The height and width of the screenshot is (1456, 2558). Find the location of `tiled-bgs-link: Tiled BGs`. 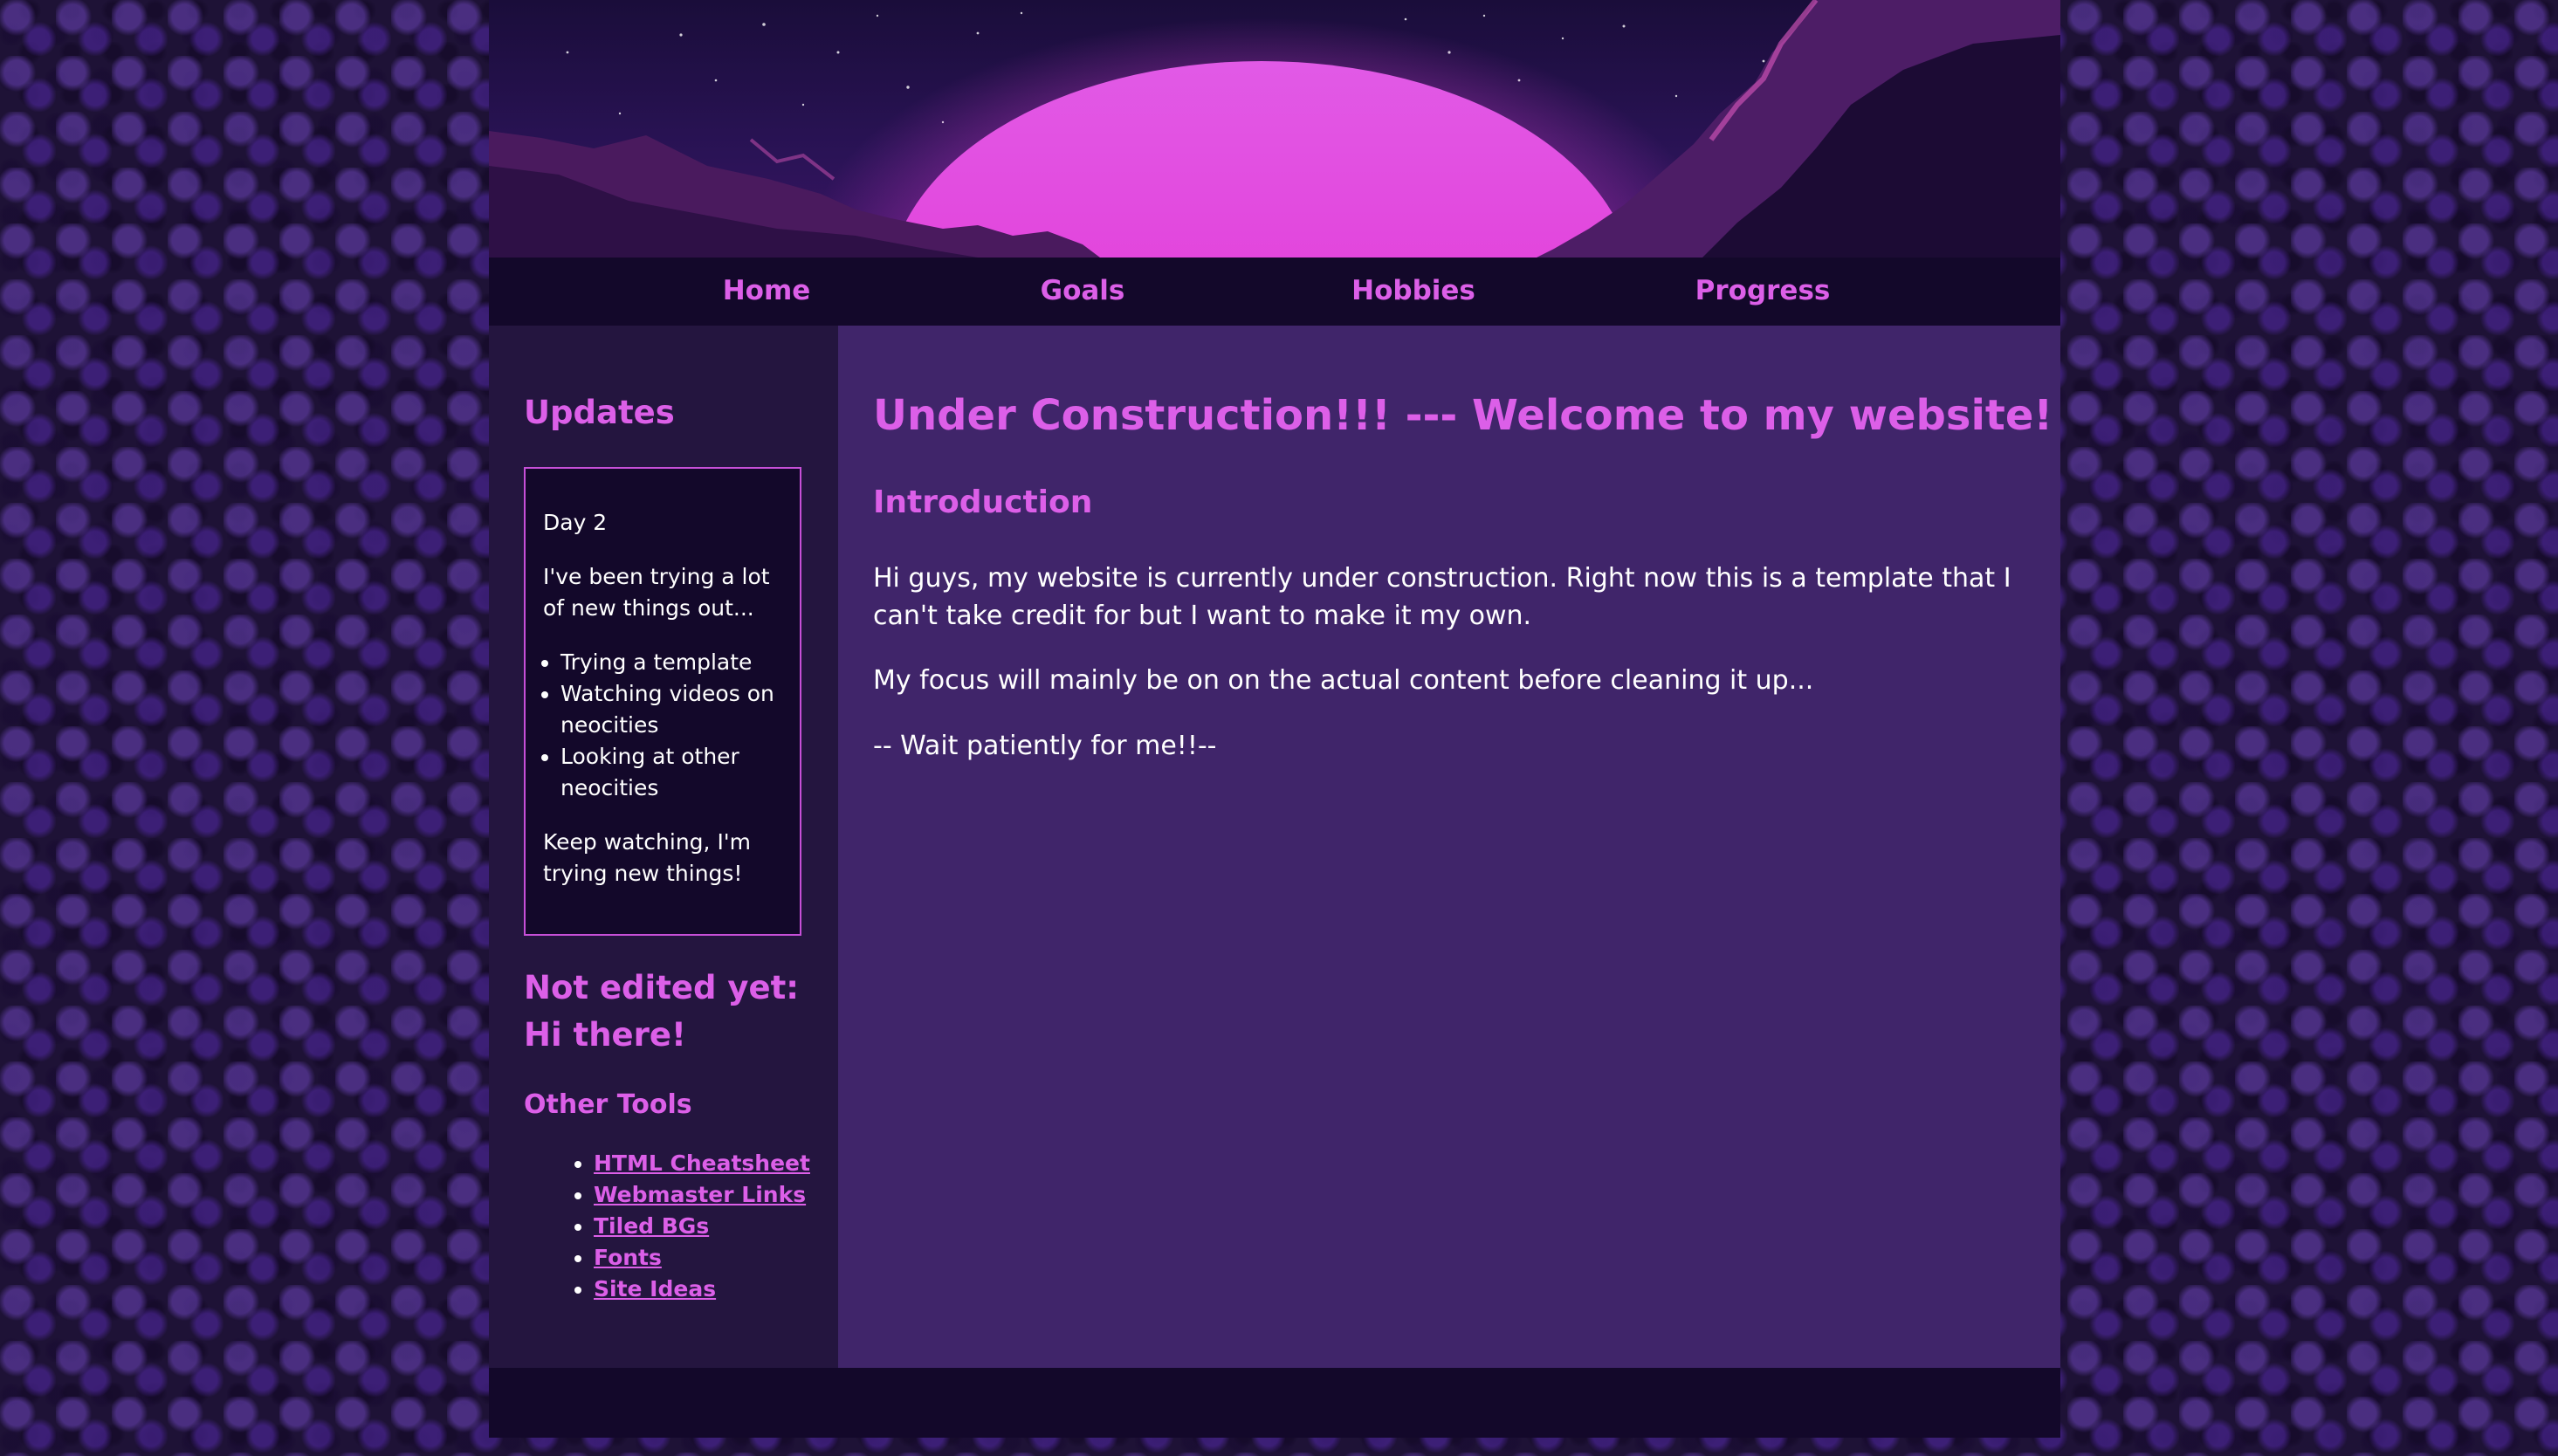

tiled-bgs-link: Tiled BGs is located at coordinates (651, 1226).